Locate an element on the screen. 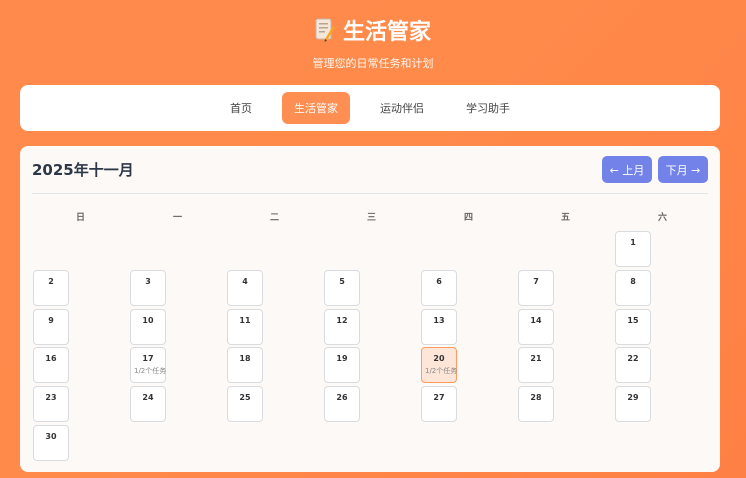  calendar-day-cell: 22 is located at coordinates (633, 365).